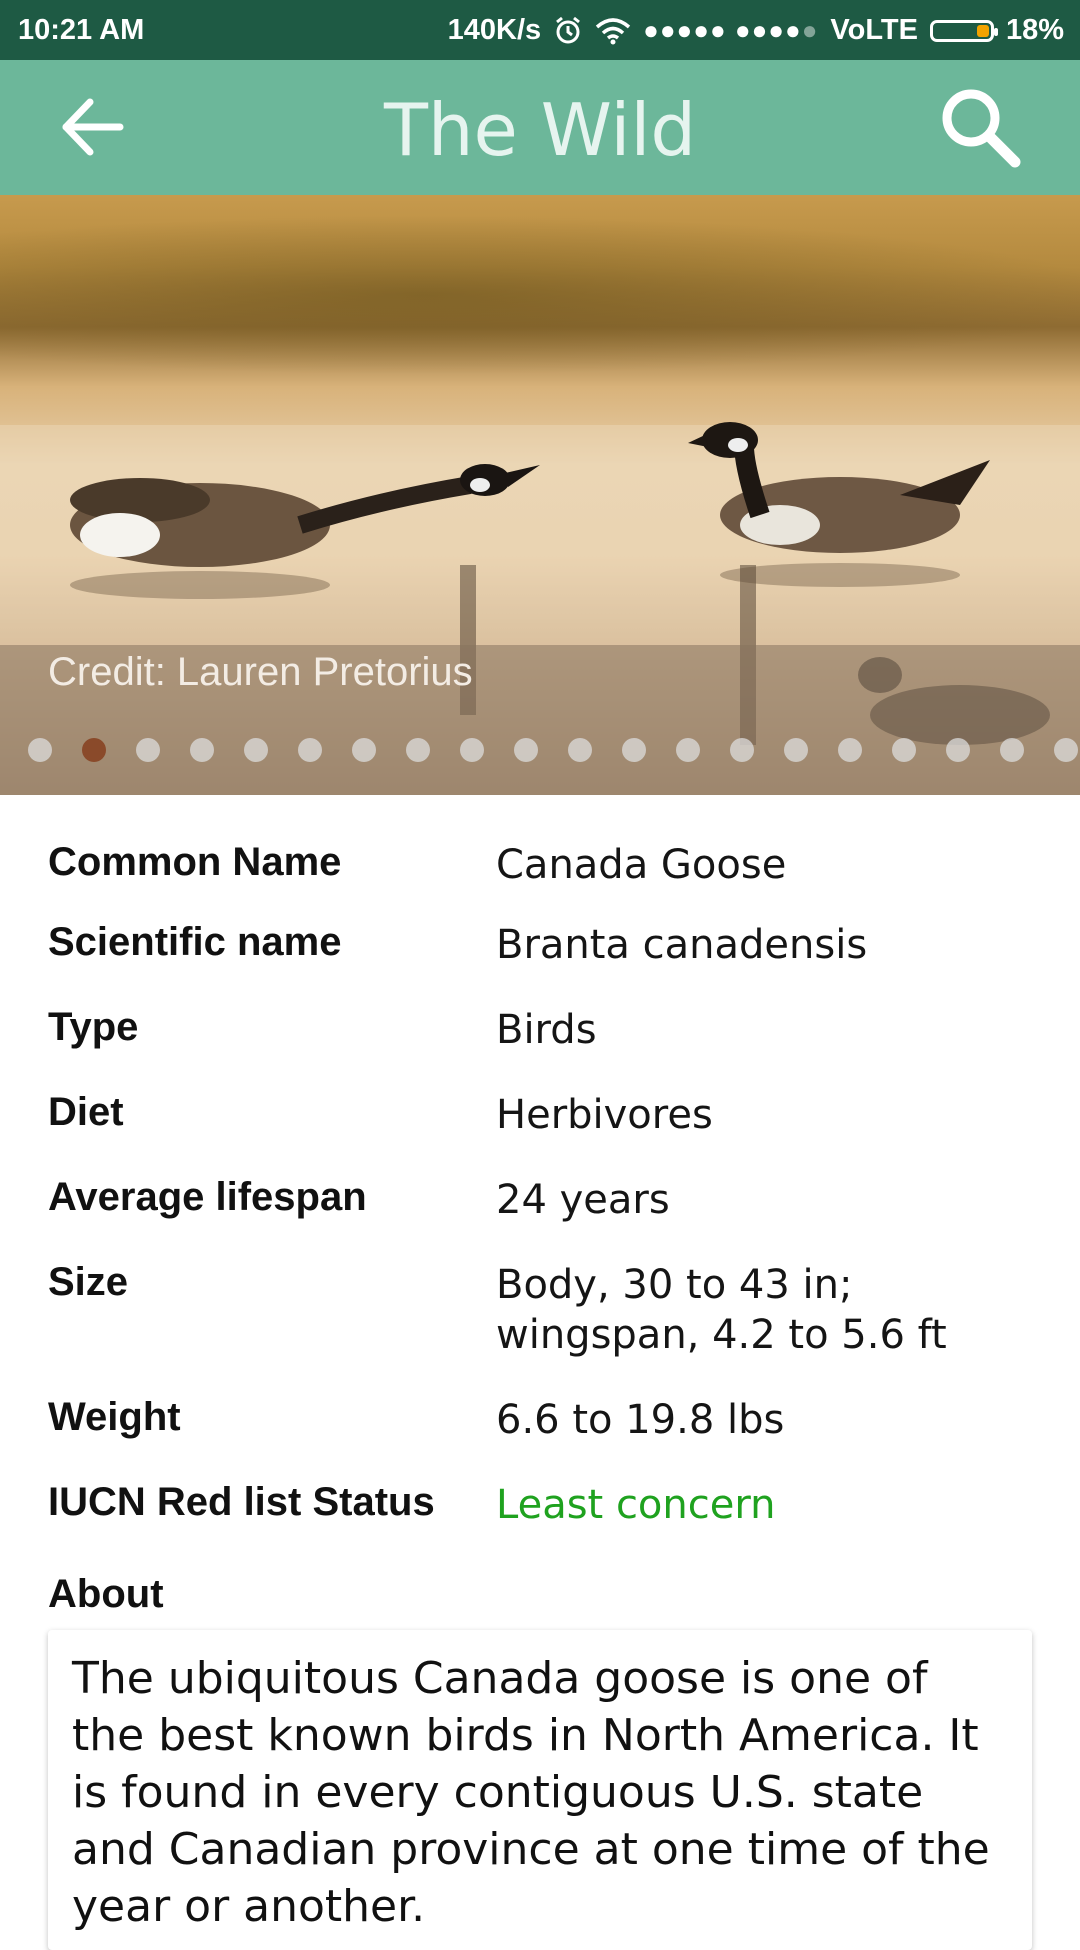  What do you see at coordinates (81, 30) in the screenshot?
I see `status-time: 10:21 AM` at bounding box center [81, 30].